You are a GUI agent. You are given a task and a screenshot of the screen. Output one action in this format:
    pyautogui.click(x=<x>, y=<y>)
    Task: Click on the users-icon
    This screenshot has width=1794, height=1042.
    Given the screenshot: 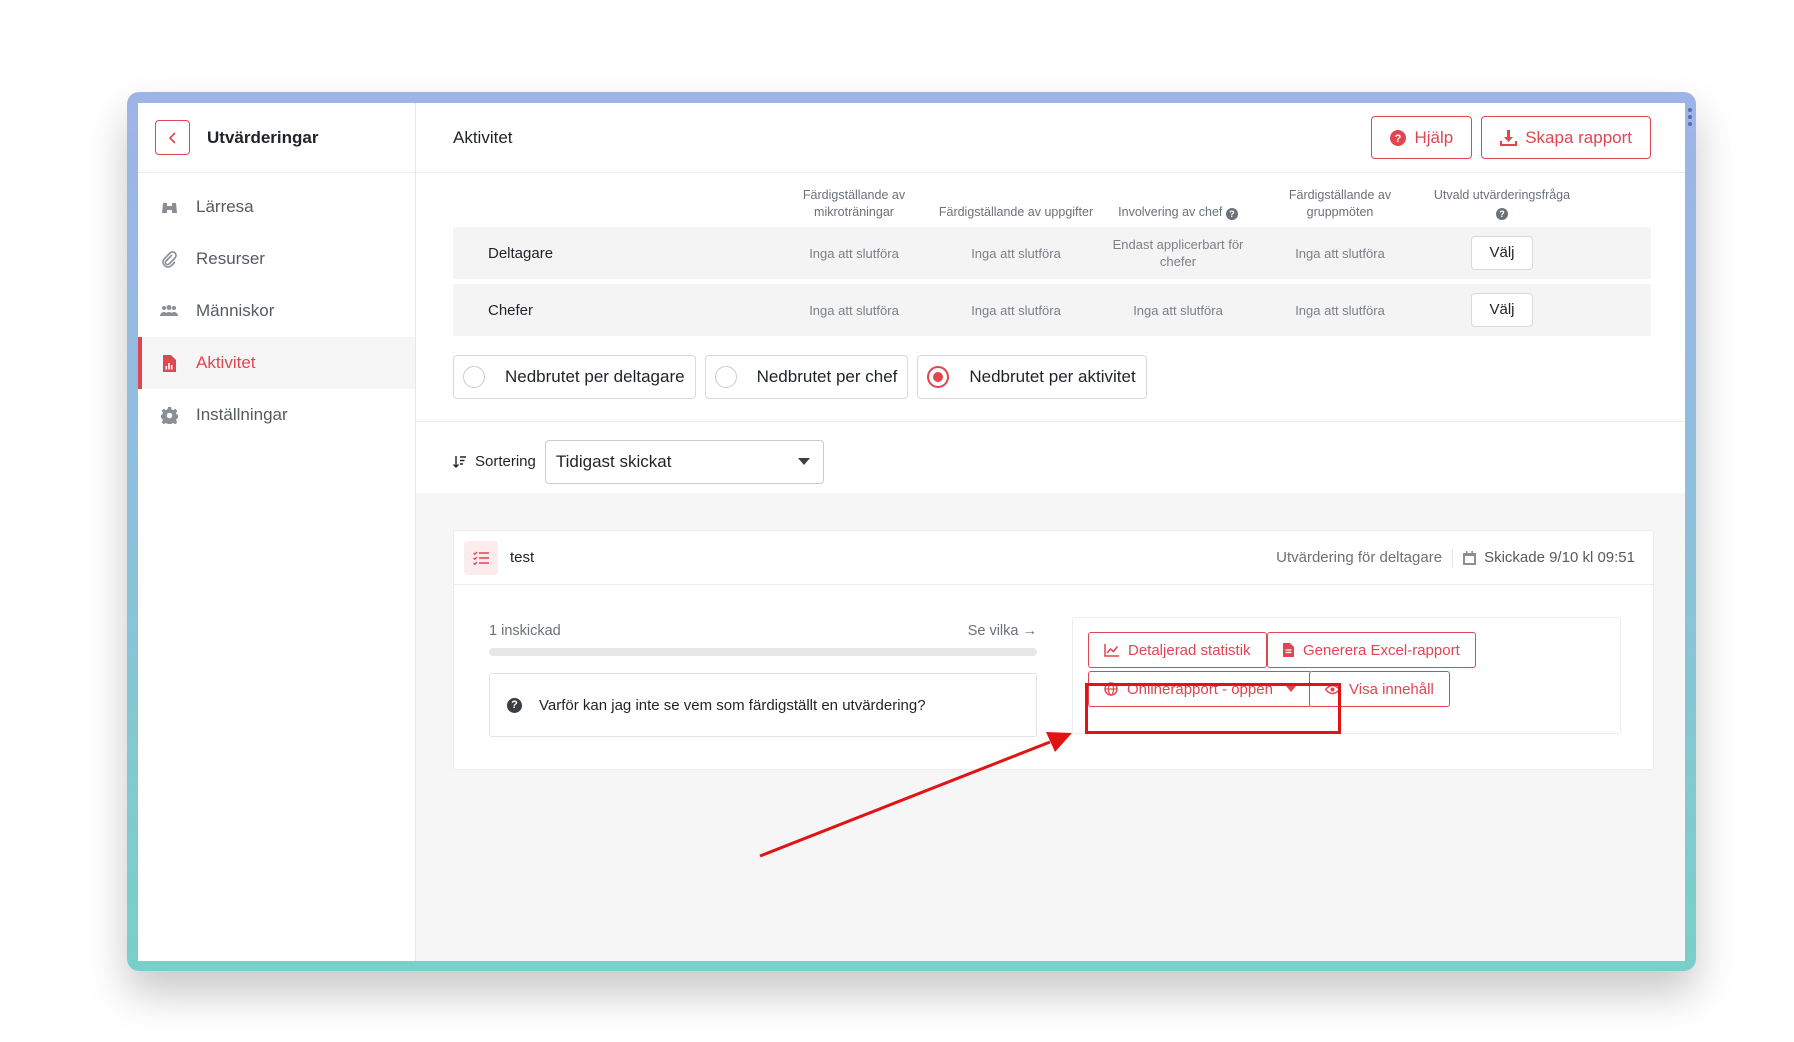 What is the action you would take?
    pyautogui.click(x=169, y=311)
    